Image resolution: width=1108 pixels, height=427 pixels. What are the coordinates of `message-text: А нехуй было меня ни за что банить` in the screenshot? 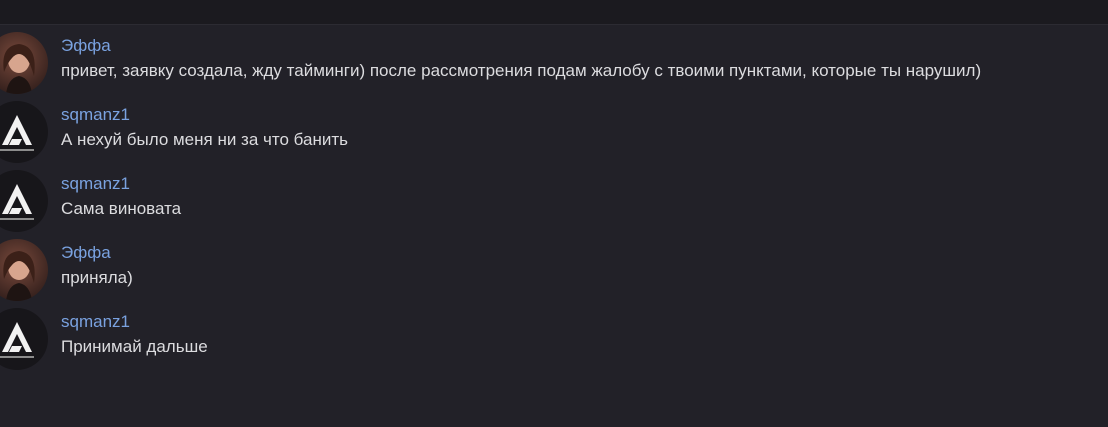 It's located at (204, 139).